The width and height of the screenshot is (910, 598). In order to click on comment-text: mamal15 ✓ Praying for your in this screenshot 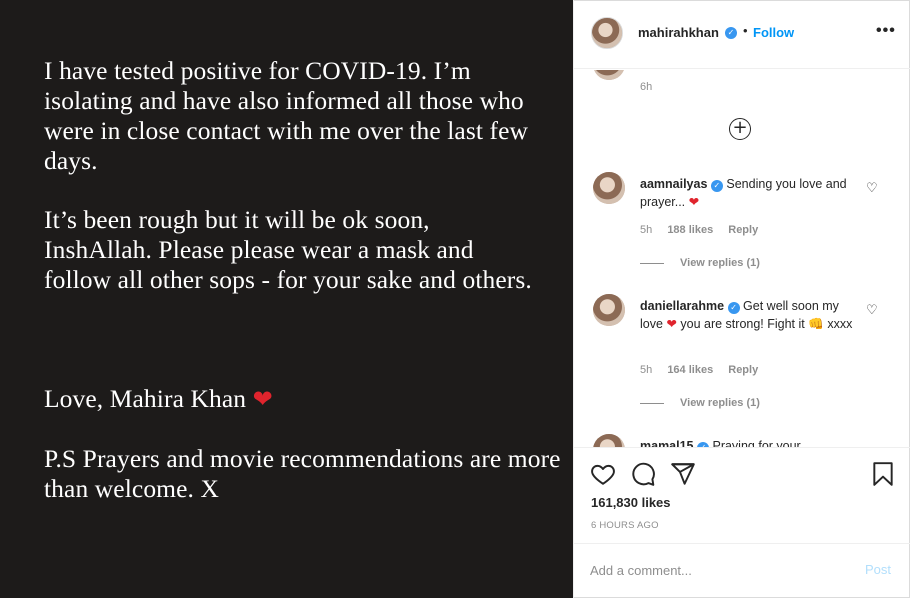, I will do `click(749, 442)`.